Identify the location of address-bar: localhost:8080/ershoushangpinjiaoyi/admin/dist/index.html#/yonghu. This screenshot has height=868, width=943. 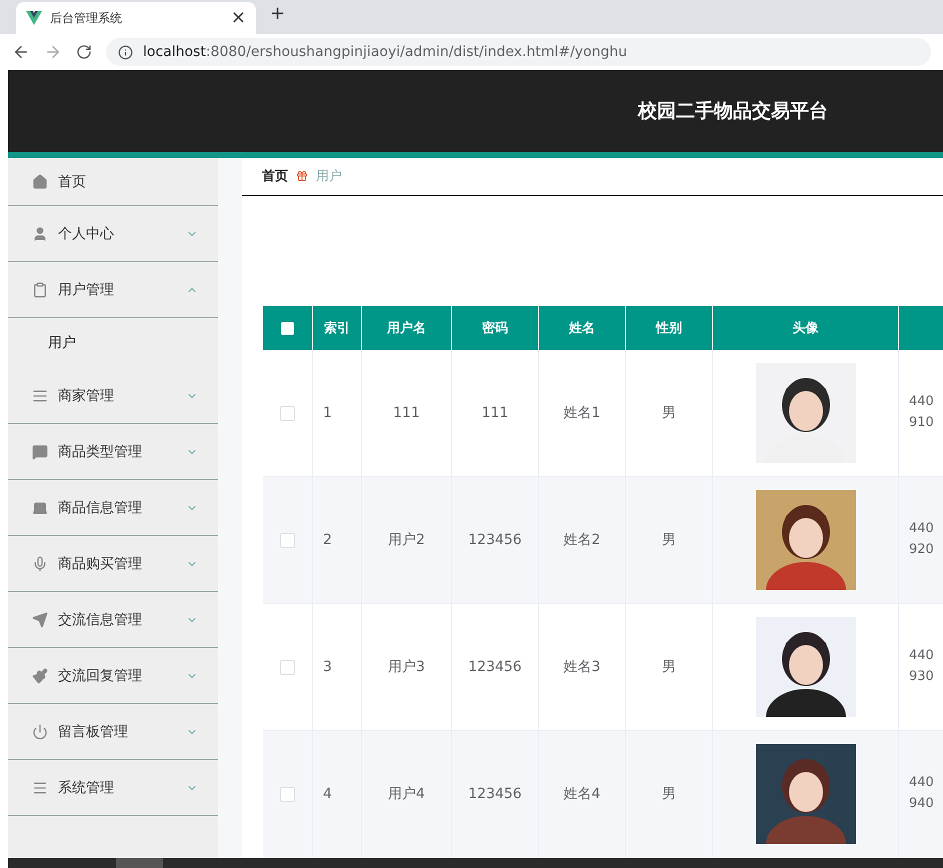
(518, 52).